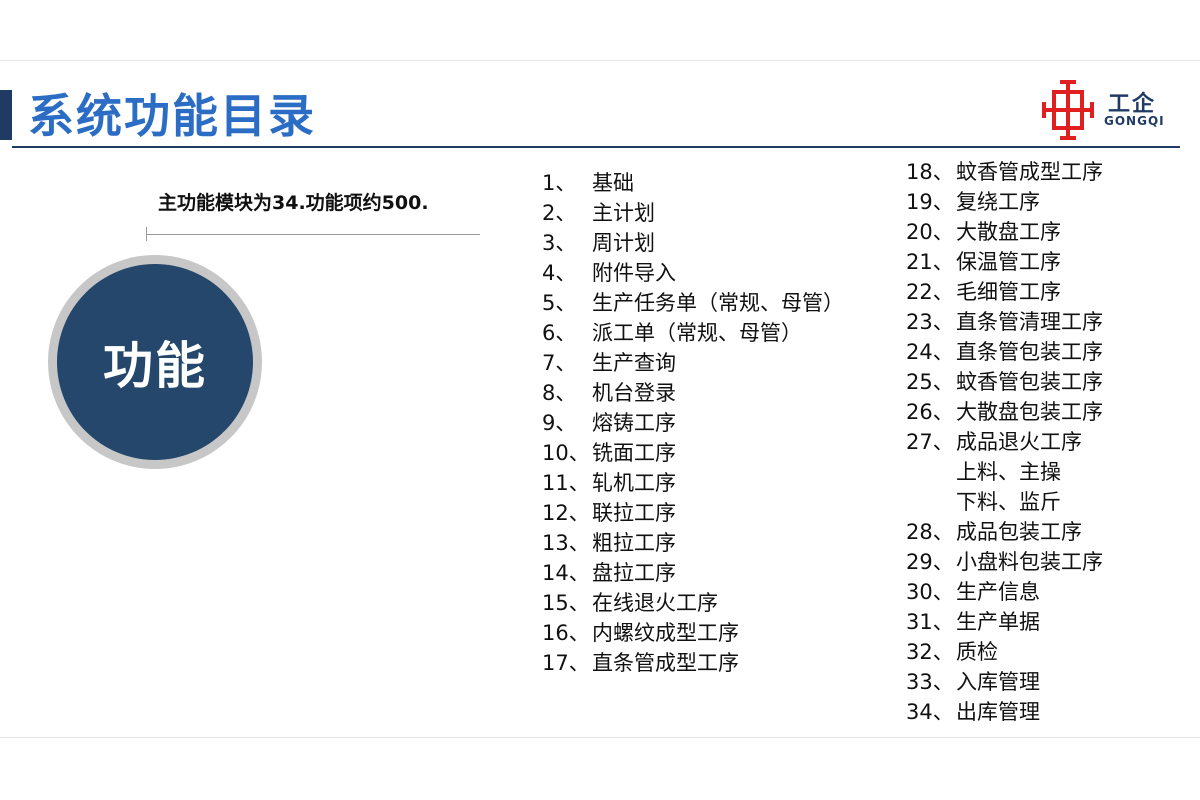 The image size is (1200, 800). What do you see at coordinates (930, 562) in the screenshot?
I see `module-number: 29、` at bounding box center [930, 562].